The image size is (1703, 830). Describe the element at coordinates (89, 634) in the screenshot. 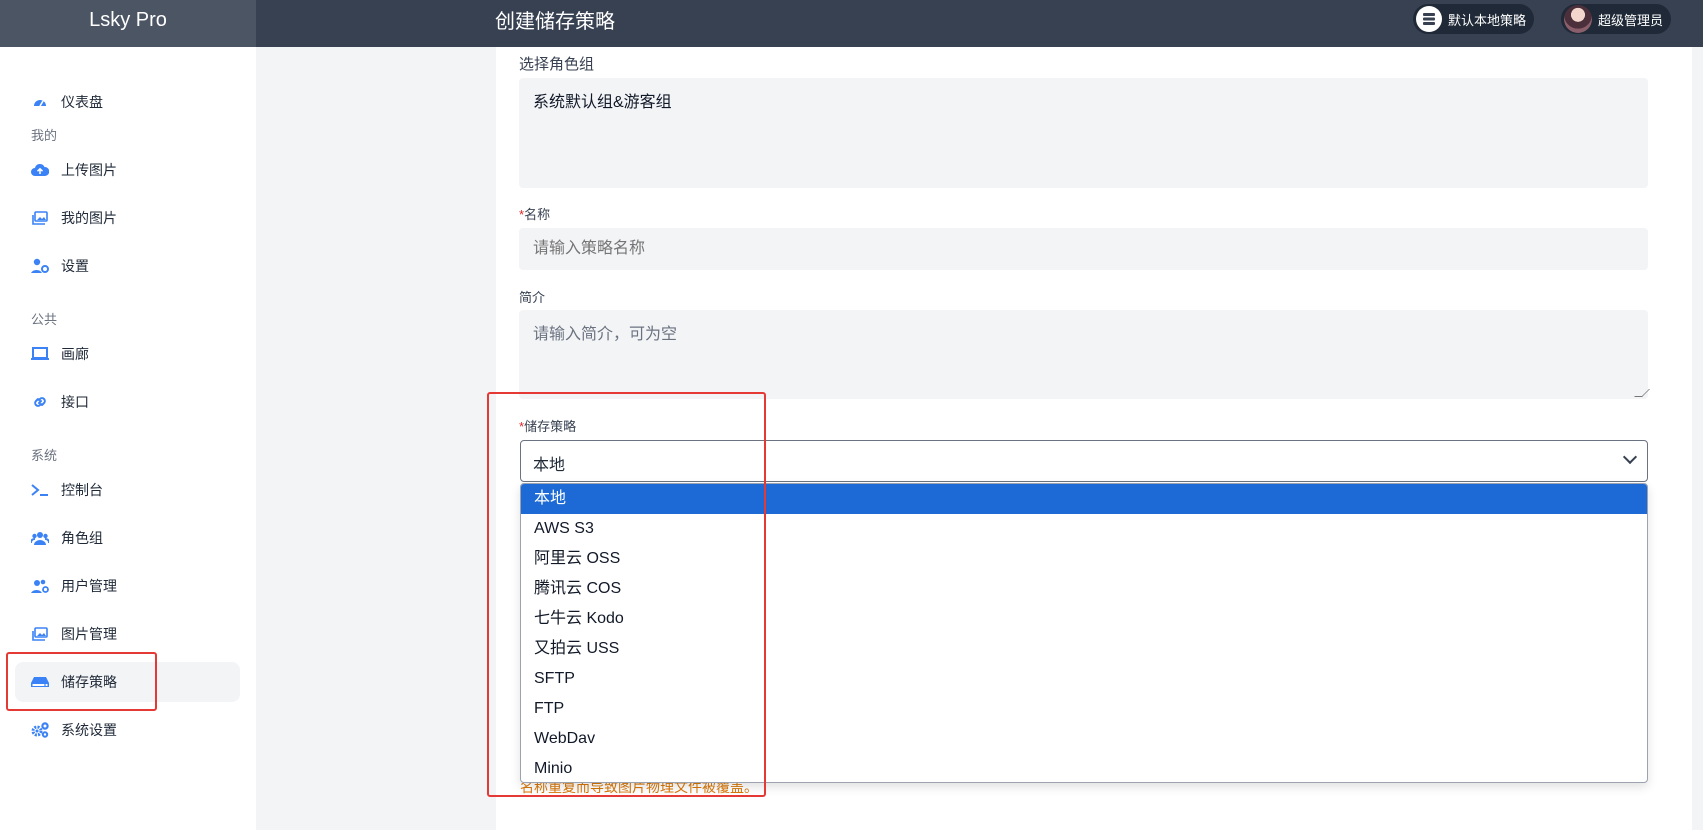

I see `sidebar-item-label: 图片管理` at that location.